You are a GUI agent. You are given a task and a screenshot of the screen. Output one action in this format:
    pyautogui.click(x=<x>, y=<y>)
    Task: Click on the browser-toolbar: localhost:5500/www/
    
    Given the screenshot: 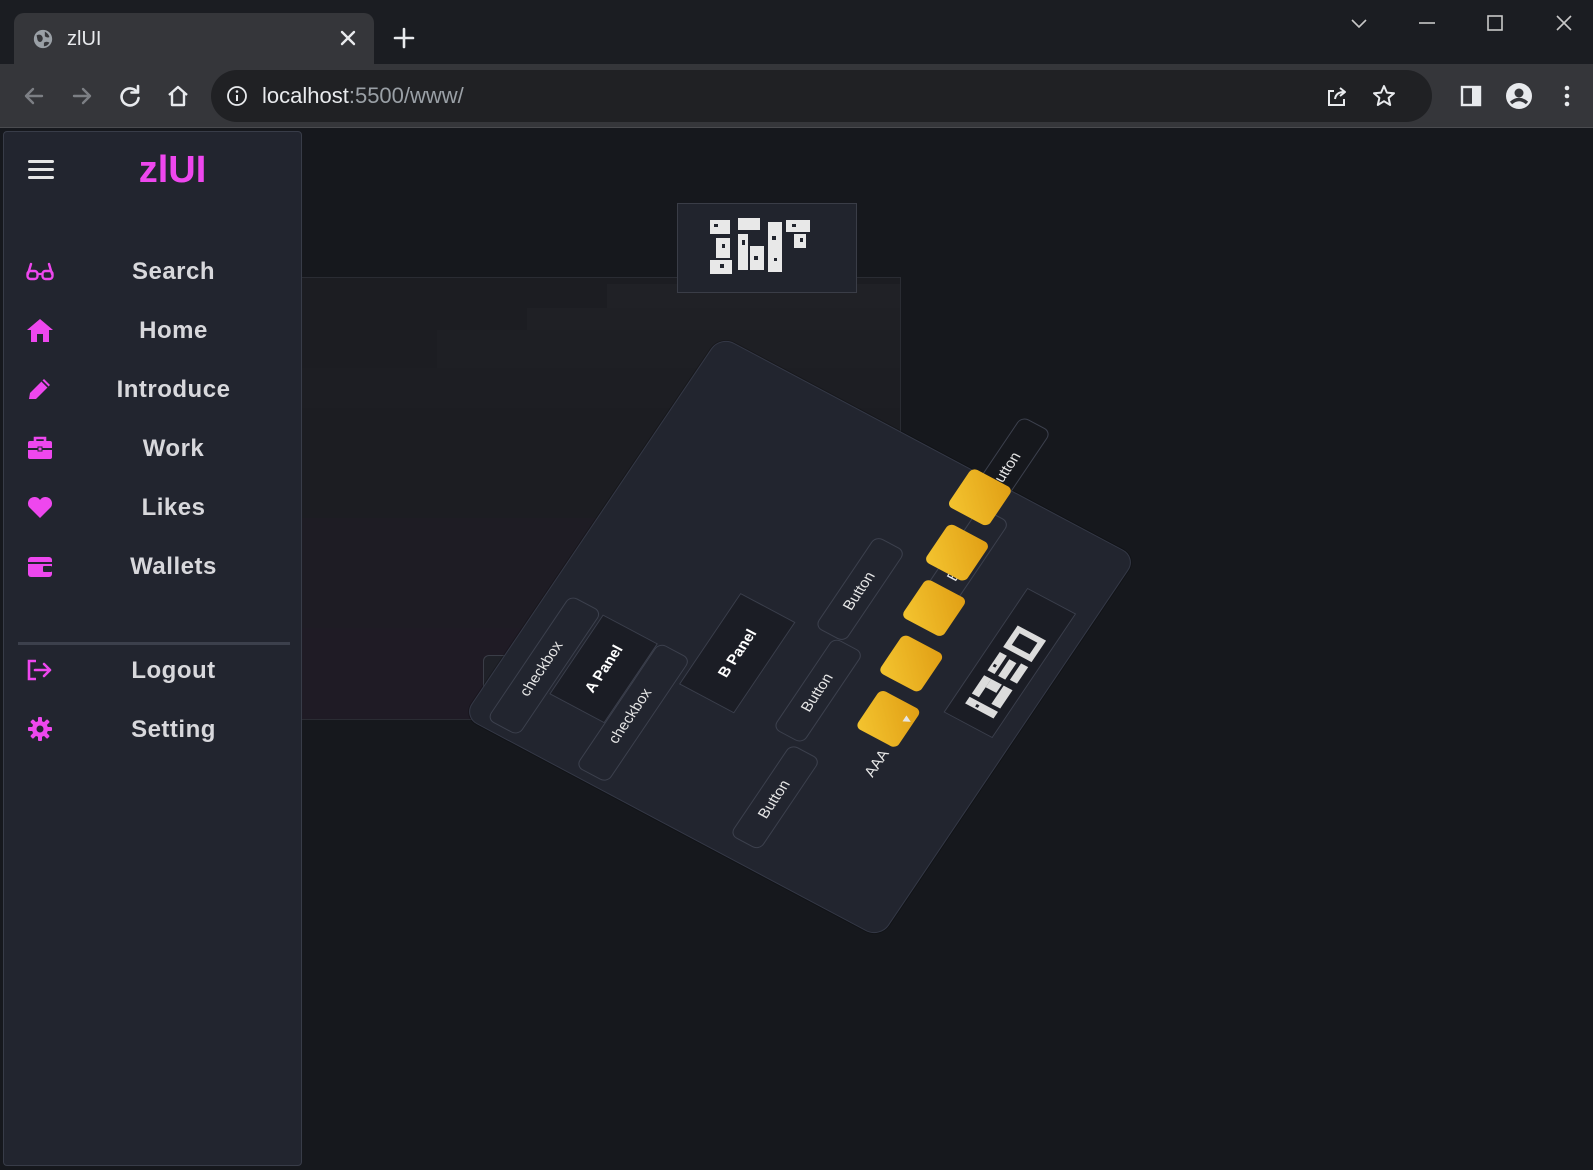 What is the action you would take?
    pyautogui.click(x=796, y=96)
    